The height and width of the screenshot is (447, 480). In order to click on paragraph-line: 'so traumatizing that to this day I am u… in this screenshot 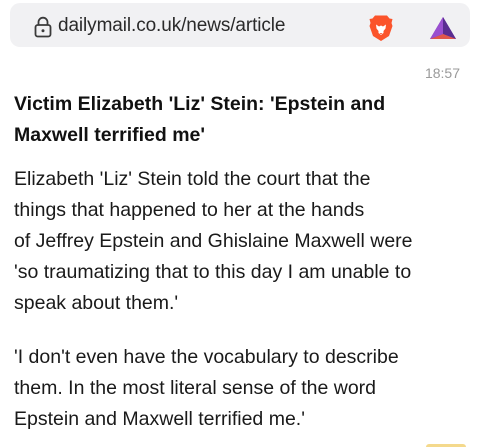, I will do `click(213, 272)`.